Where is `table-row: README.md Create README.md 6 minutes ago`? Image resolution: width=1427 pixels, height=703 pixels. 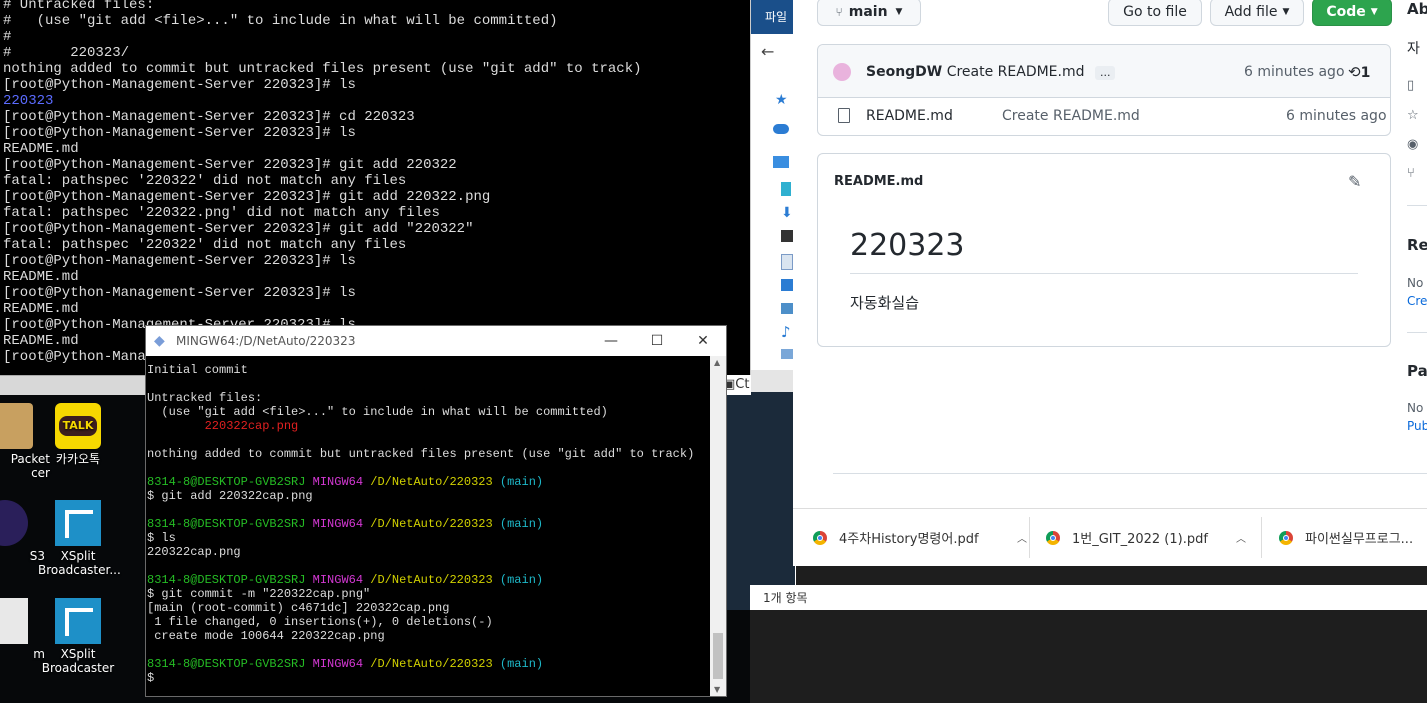
table-row: README.md Create README.md 6 minutes ago is located at coordinates (1104, 116).